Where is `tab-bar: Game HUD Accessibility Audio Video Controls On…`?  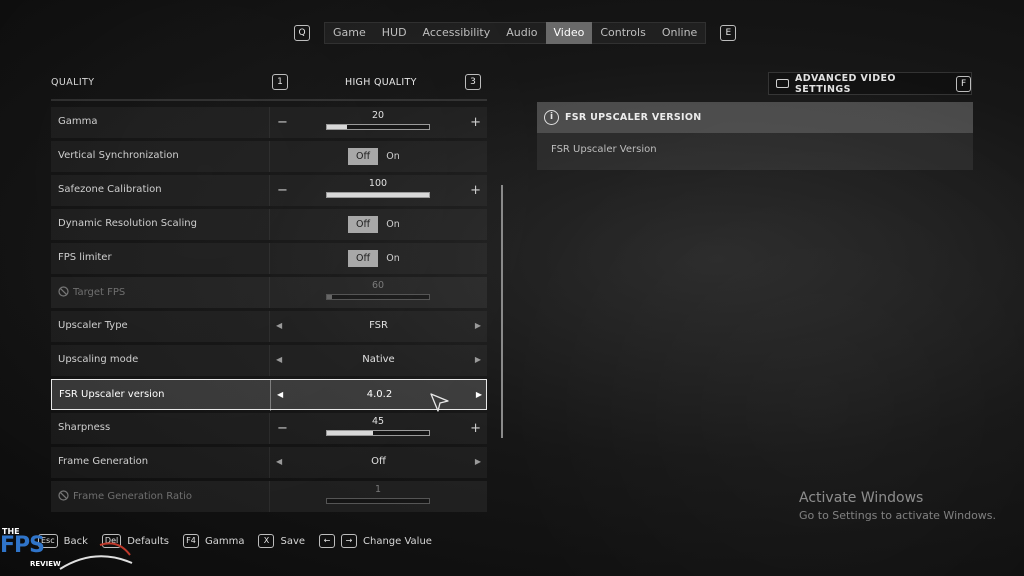
tab-bar: Game HUD Accessibility Audio Video Controls On… is located at coordinates (515, 33).